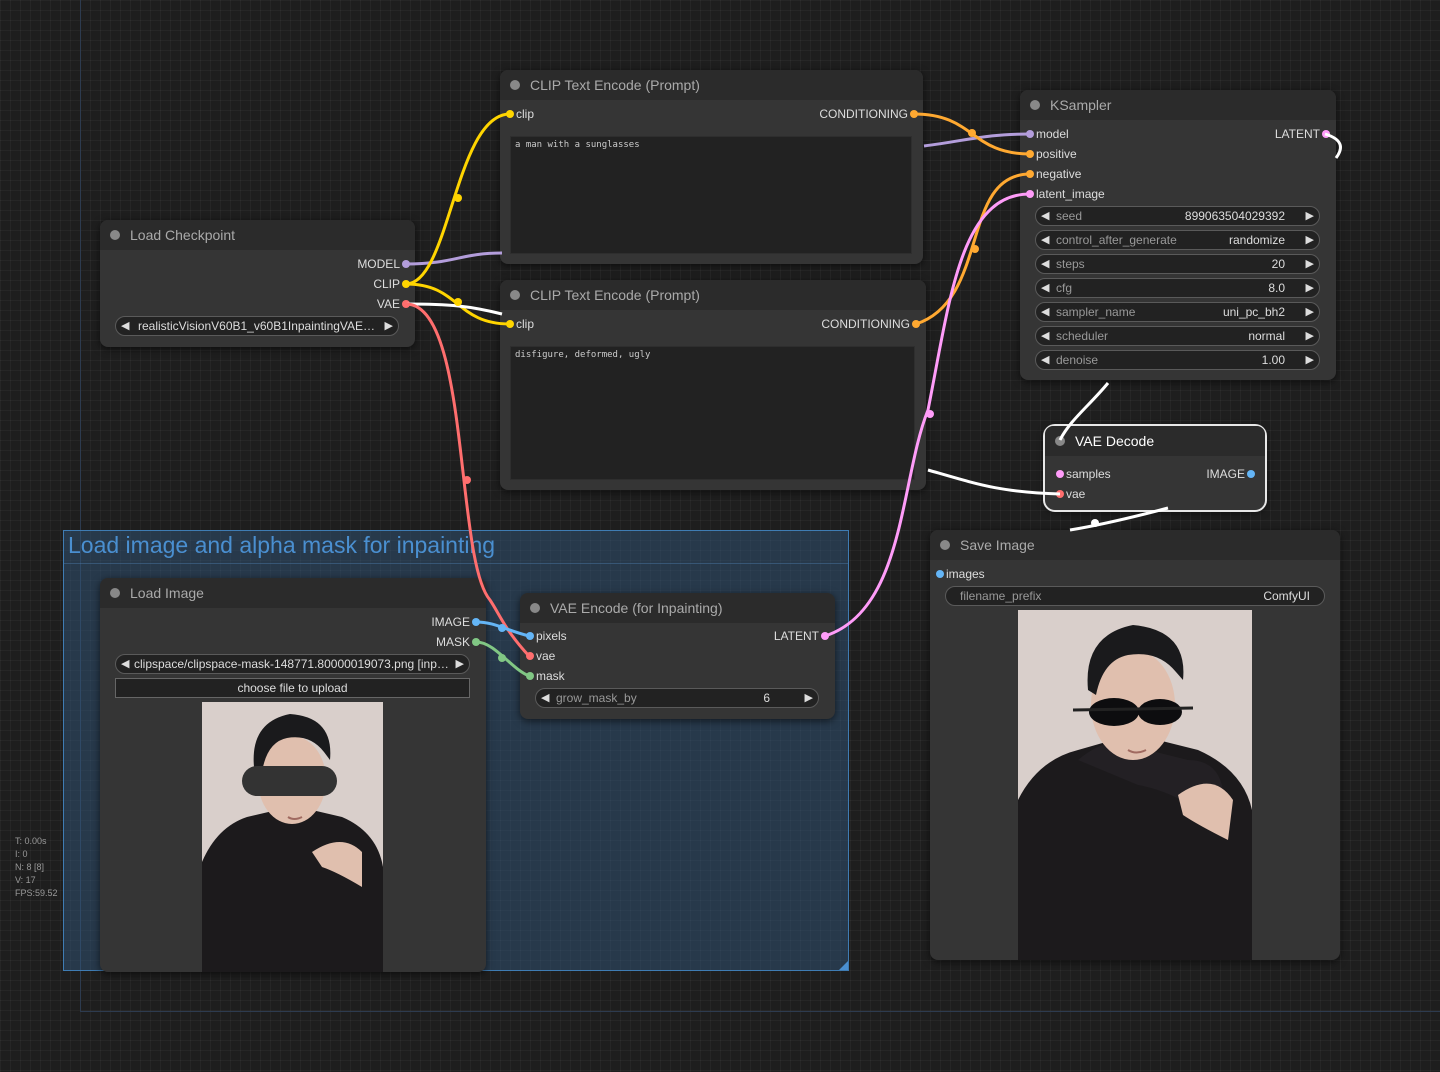  Describe the element at coordinates (292, 688) in the screenshot. I see `upload-button: choose file to upload` at that location.